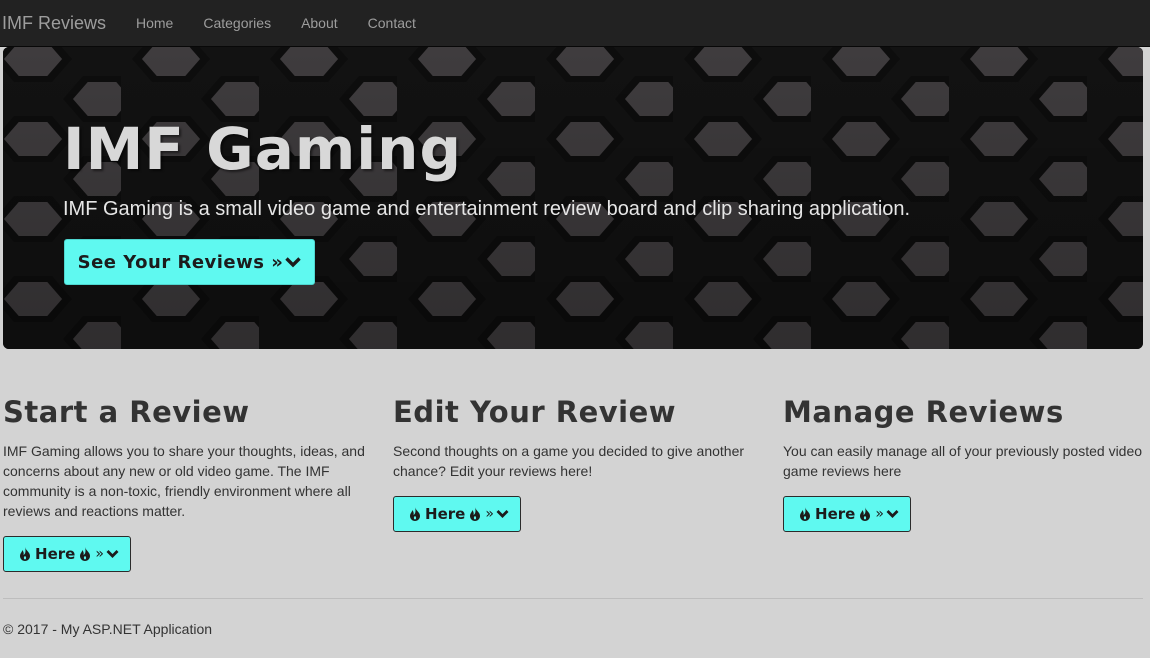 The height and width of the screenshot is (658, 1150). What do you see at coordinates (154, 23) in the screenshot?
I see `nav-home: Home` at bounding box center [154, 23].